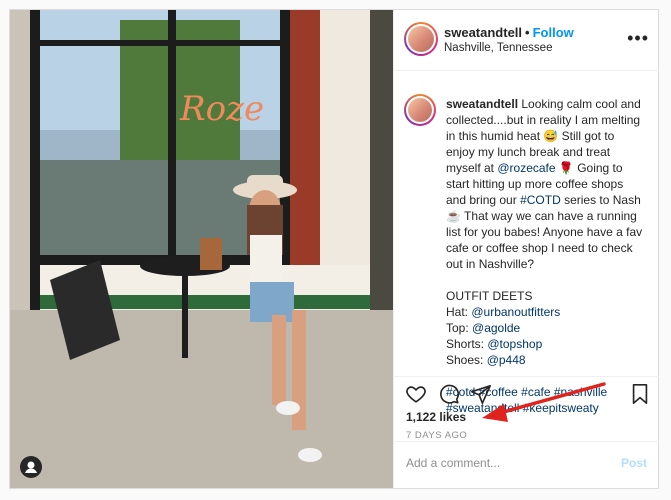 The width and height of the screenshot is (671, 500). Describe the element at coordinates (421, 39) in the screenshot. I see `author-avatar` at that location.